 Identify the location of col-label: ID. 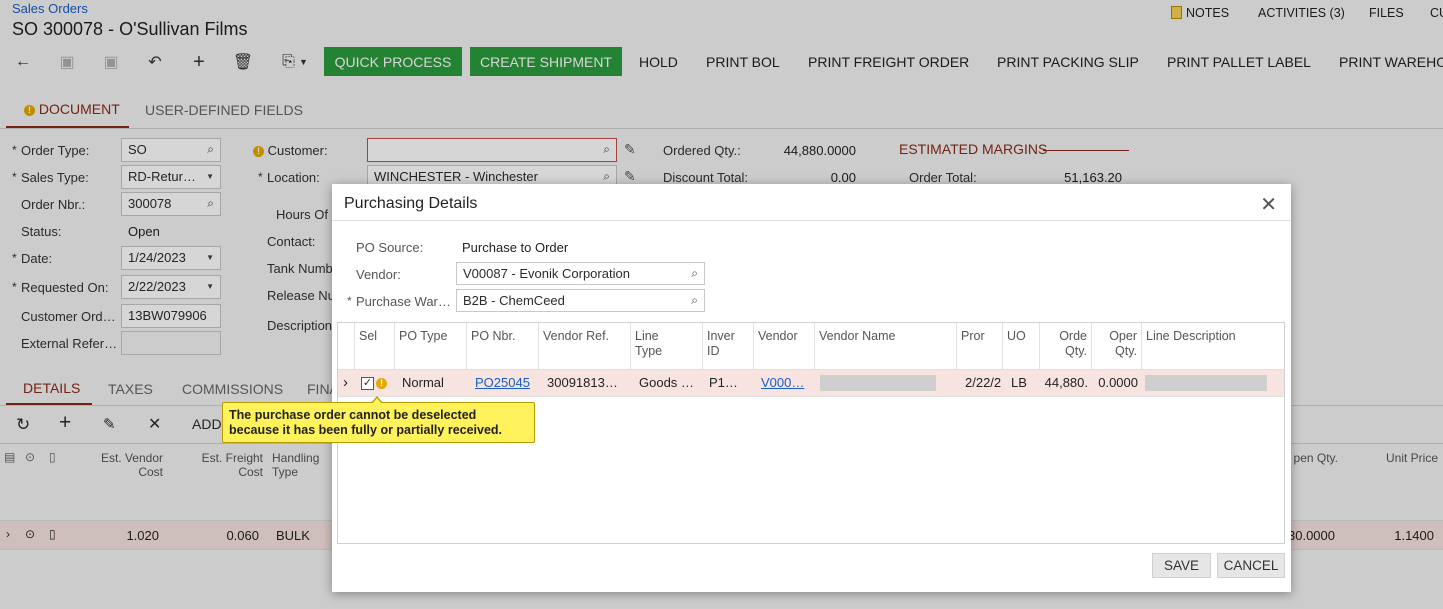
(713, 351).